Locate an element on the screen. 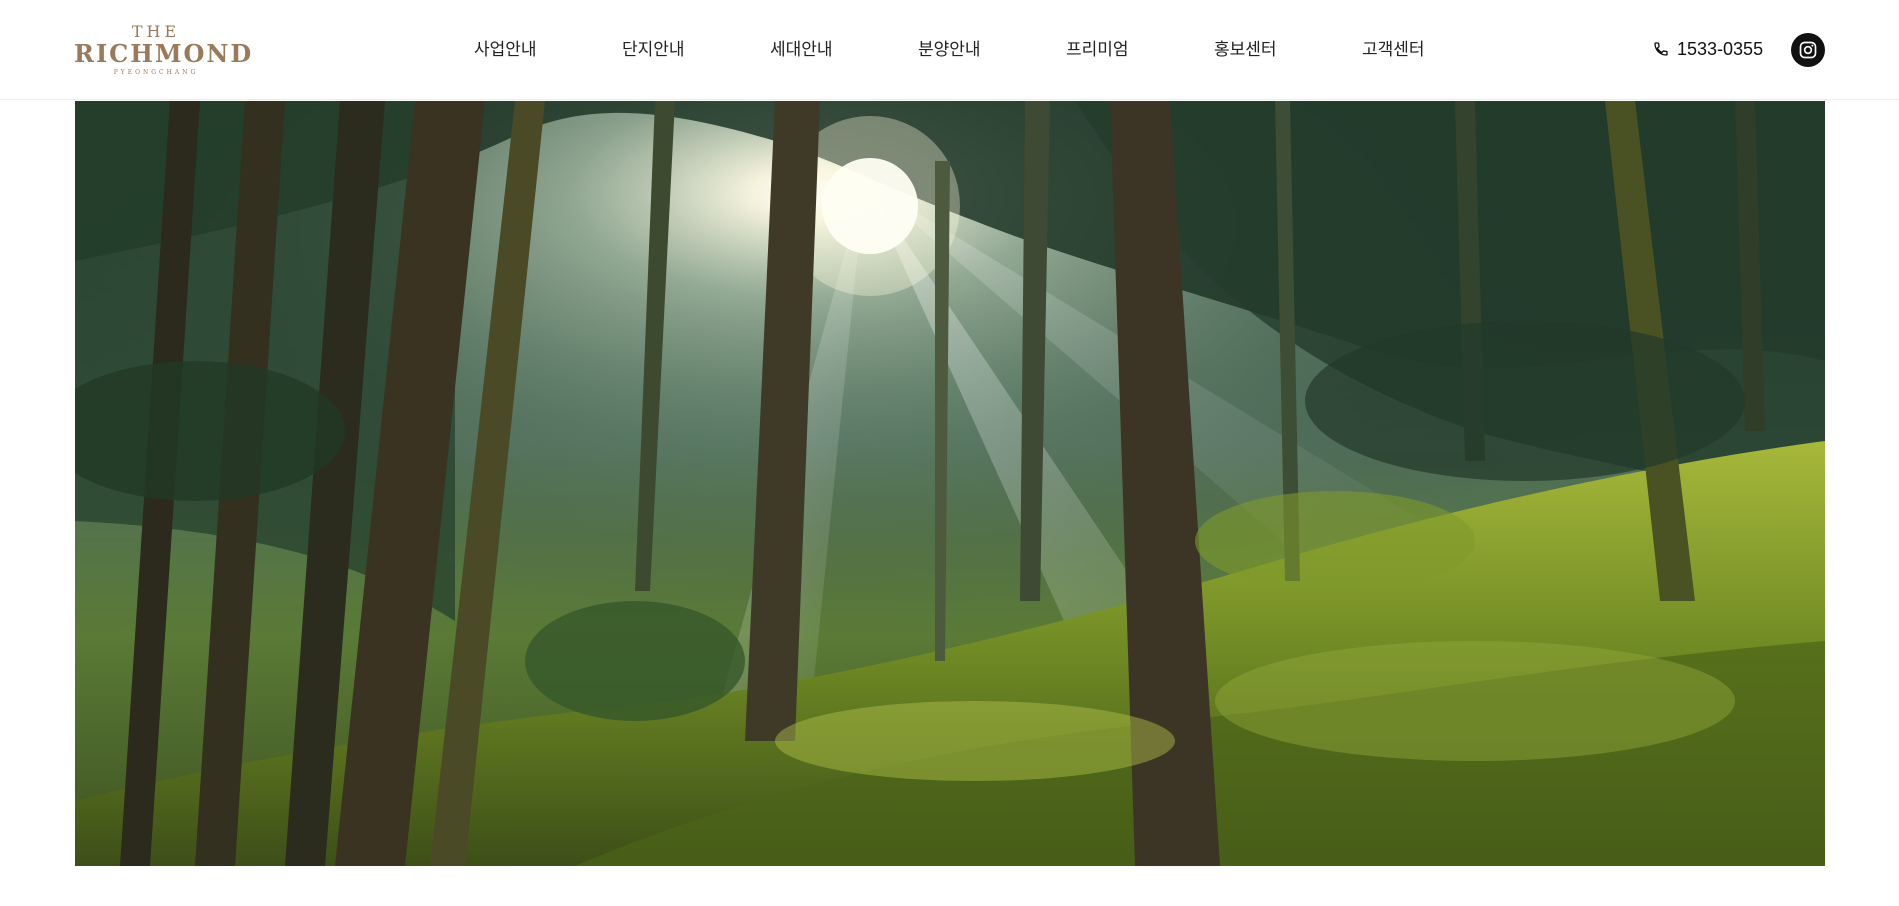  instagram-button is located at coordinates (1808, 50).